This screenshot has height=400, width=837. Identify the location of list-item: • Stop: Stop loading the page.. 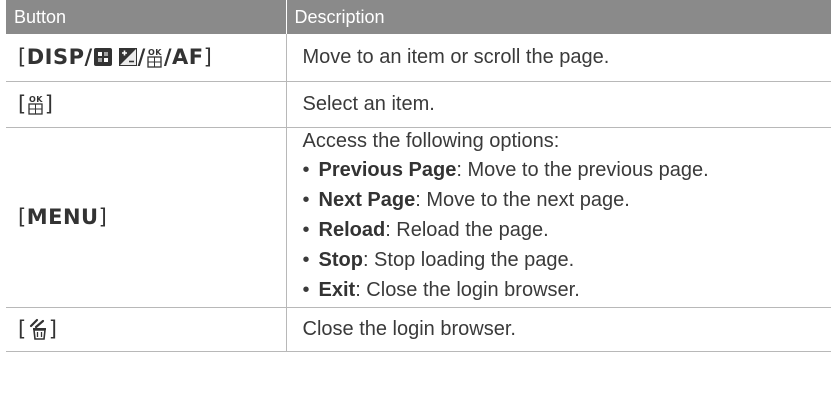
(438, 260).